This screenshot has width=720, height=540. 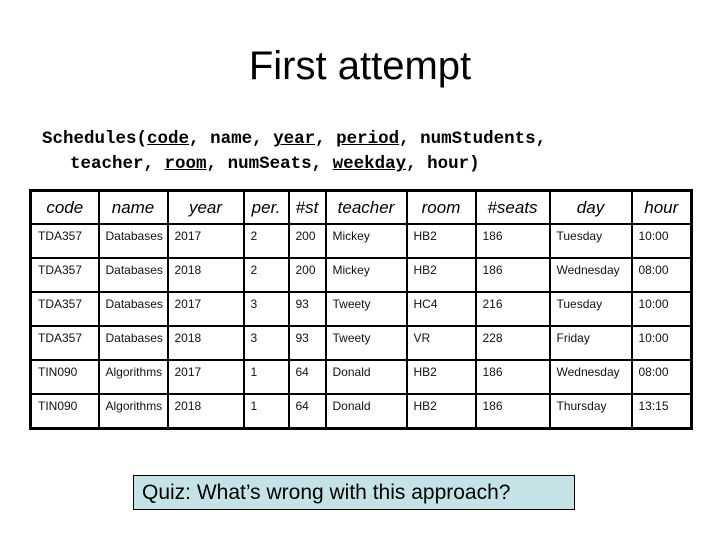 I want to click on attr-year: year, so click(x=294, y=139).